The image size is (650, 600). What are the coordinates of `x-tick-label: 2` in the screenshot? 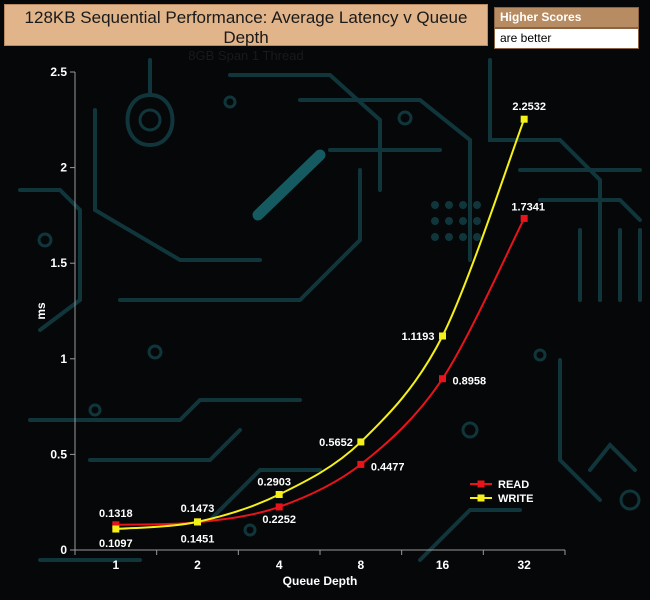 It's located at (197, 565).